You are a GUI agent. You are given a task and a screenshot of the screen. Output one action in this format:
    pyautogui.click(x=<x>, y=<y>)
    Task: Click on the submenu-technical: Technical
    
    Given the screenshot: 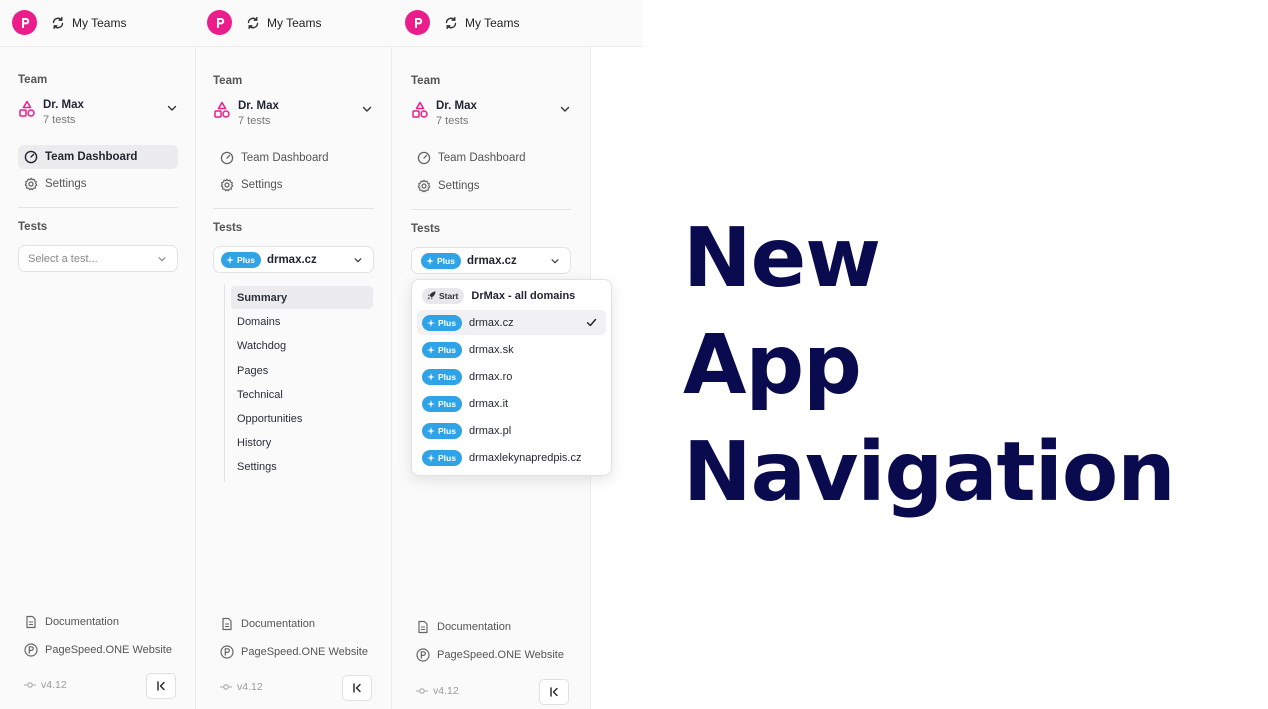 What is the action you would take?
    pyautogui.click(x=302, y=394)
    